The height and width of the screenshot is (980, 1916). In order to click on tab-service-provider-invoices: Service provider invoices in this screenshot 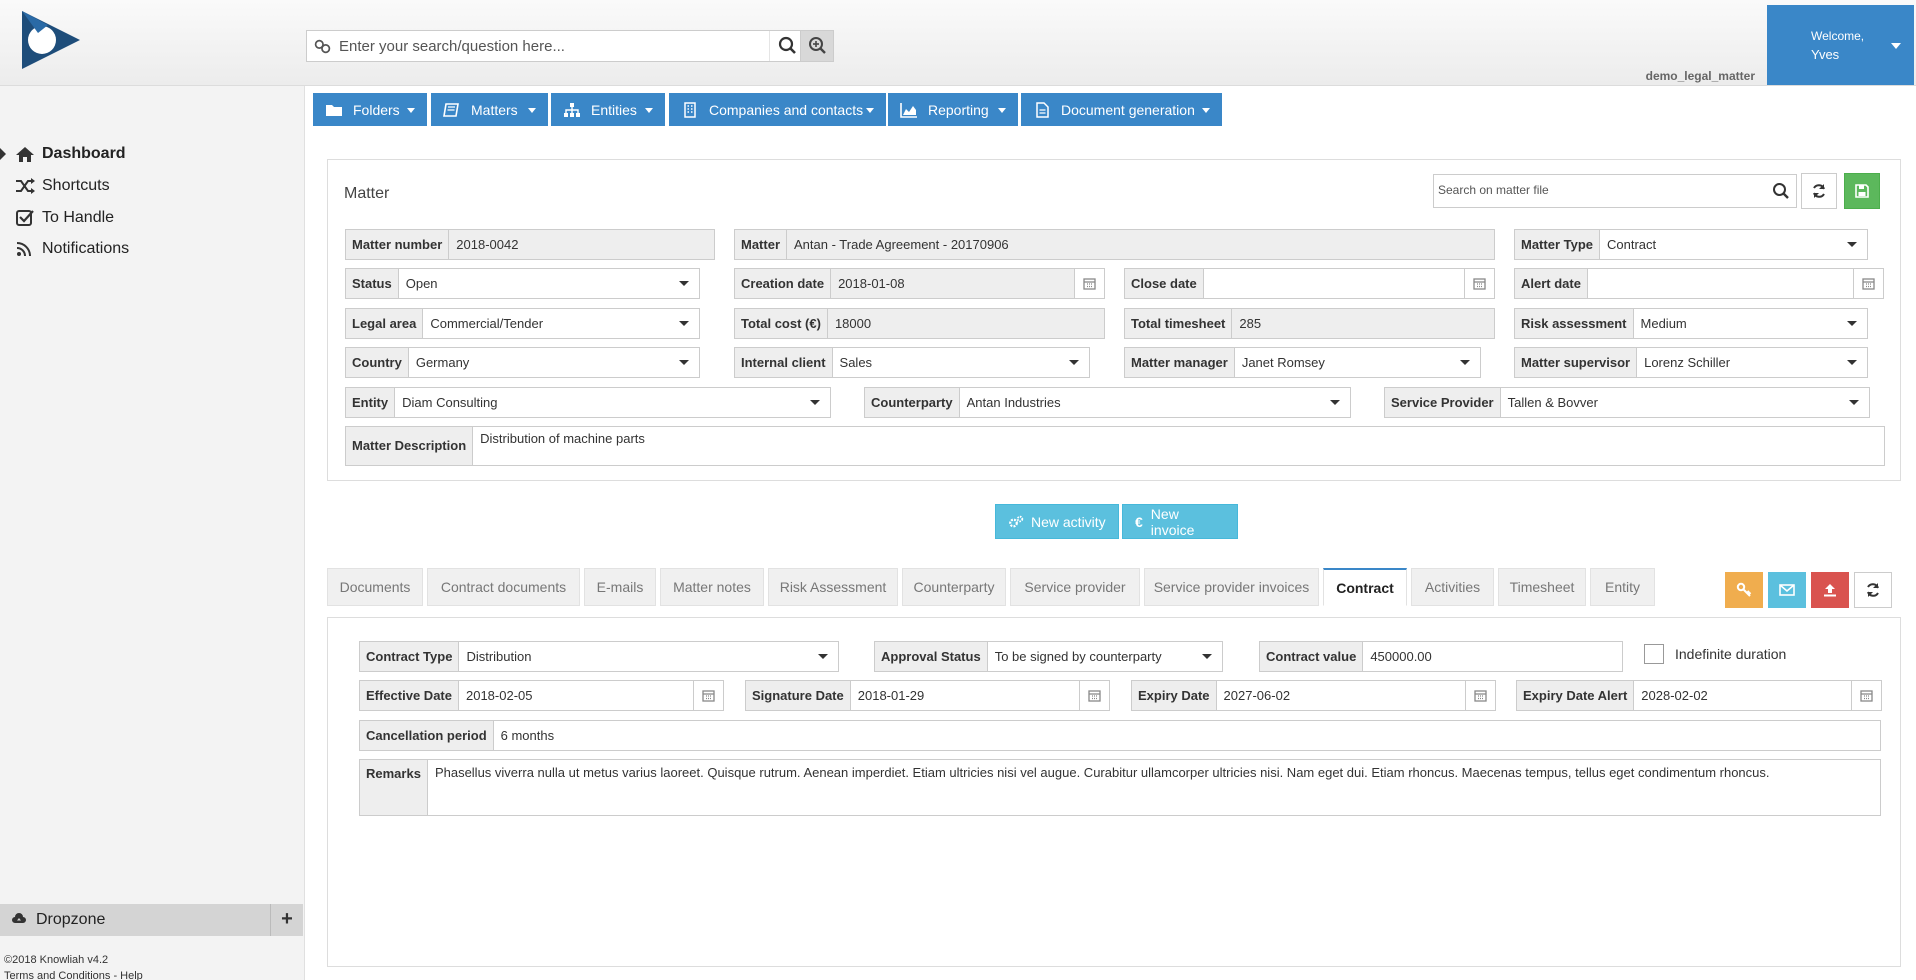, I will do `click(1231, 587)`.